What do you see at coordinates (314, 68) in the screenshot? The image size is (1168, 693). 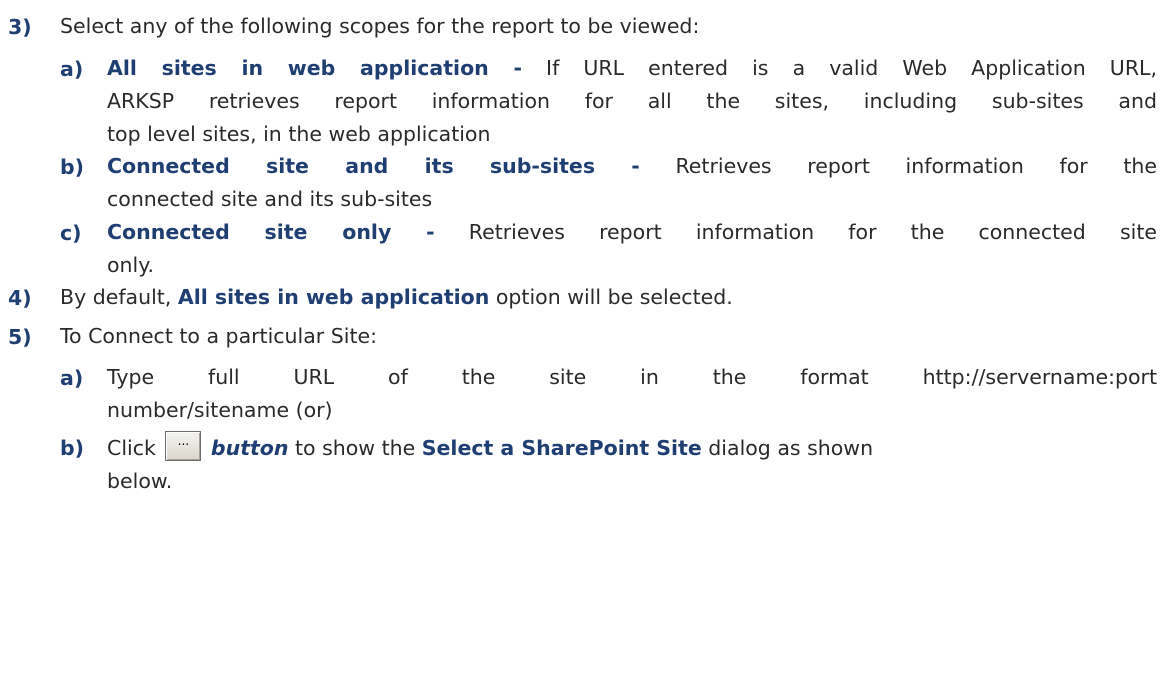 I see `scope-heading: All sites in web application -` at bounding box center [314, 68].